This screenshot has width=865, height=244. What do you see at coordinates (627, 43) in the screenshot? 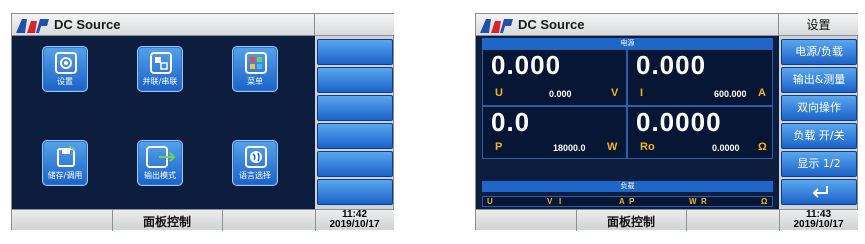
I see `source-section-bar: 电源` at bounding box center [627, 43].